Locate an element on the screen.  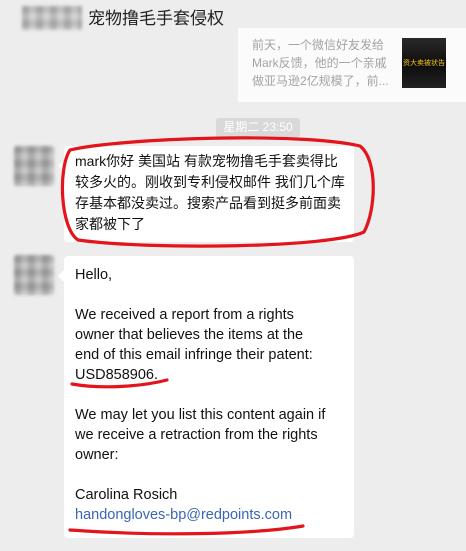
email-greeting: Hello, is located at coordinates (94, 275).